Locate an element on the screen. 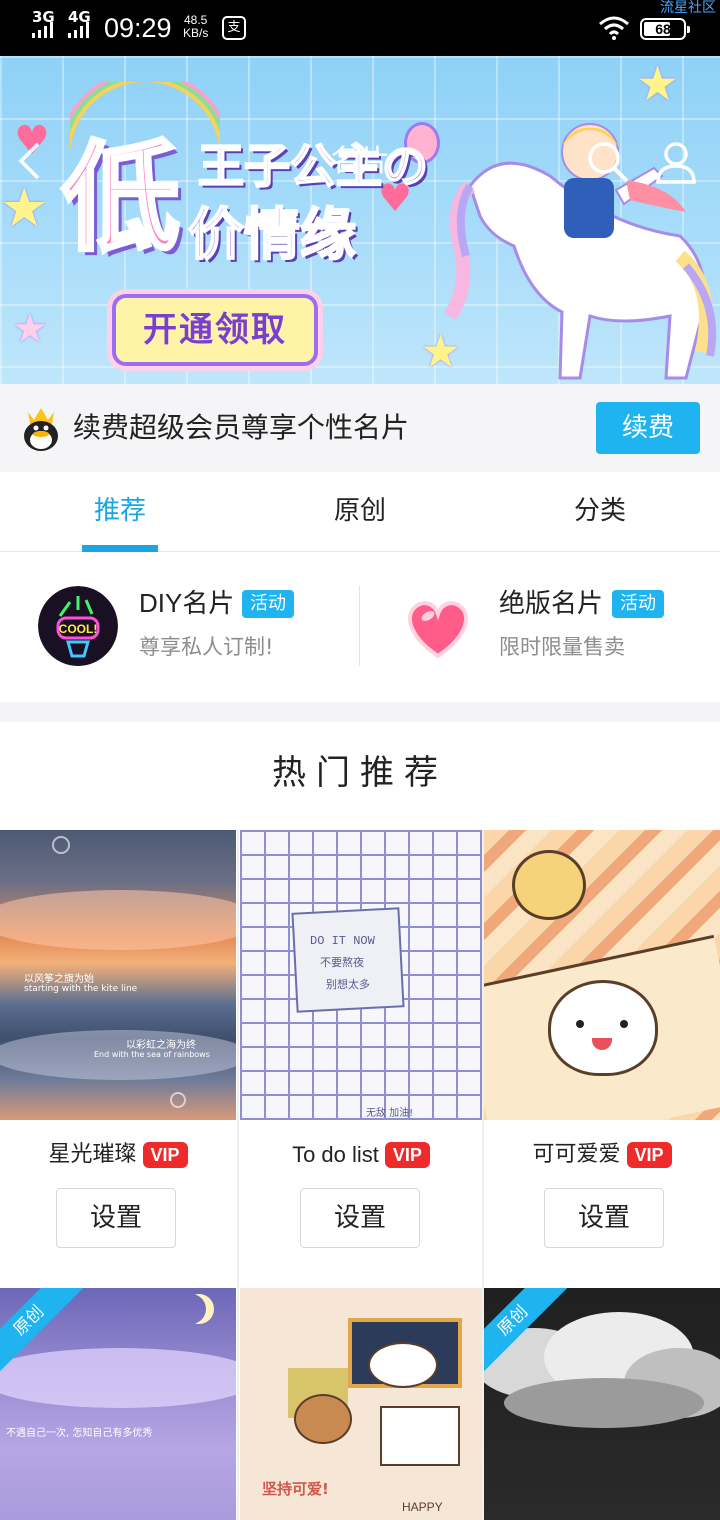  card-item: 可可爱爱 VIP 设置 is located at coordinates (602, 1059).